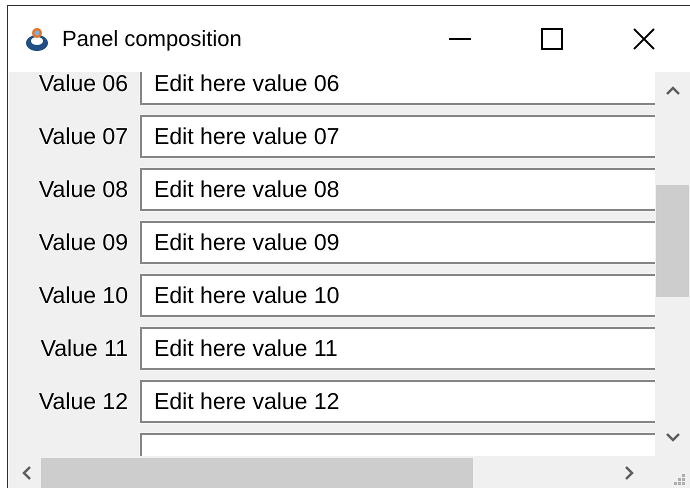 The image size is (690, 488). What do you see at coordinates (673, 437) in the screenshot?
I see `chevron-down-icon` at bounding box center [673, 437].